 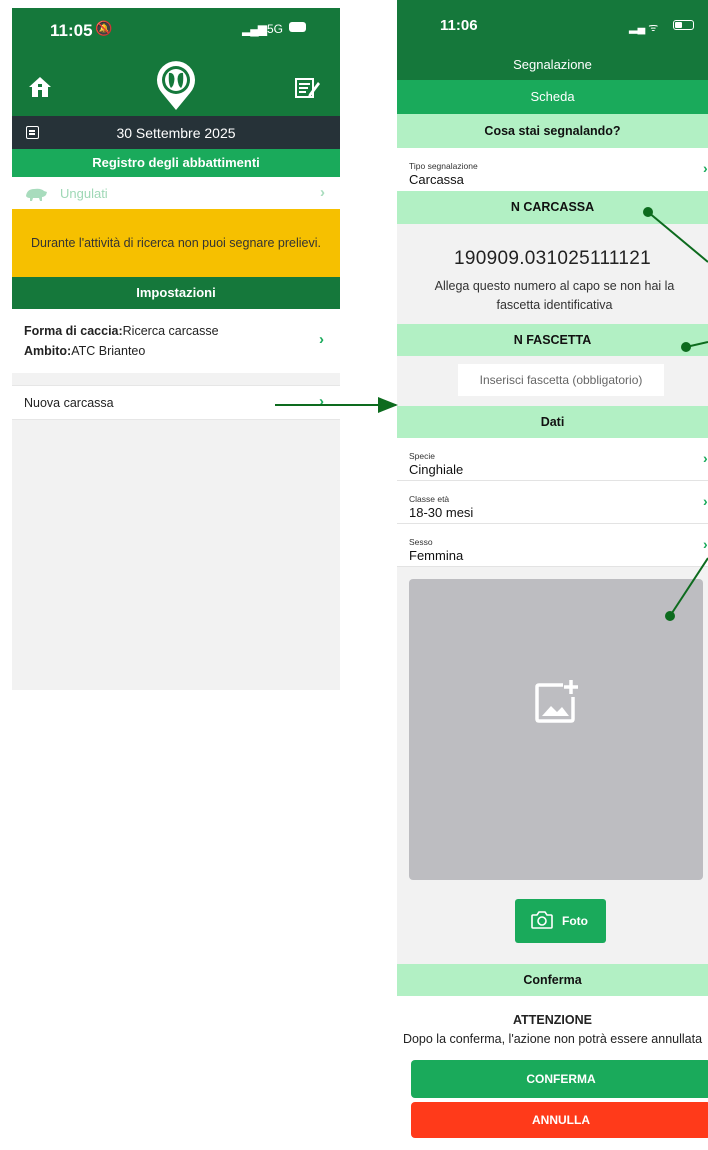 I want to click on app-toolbar, so click(x=176, y=84).